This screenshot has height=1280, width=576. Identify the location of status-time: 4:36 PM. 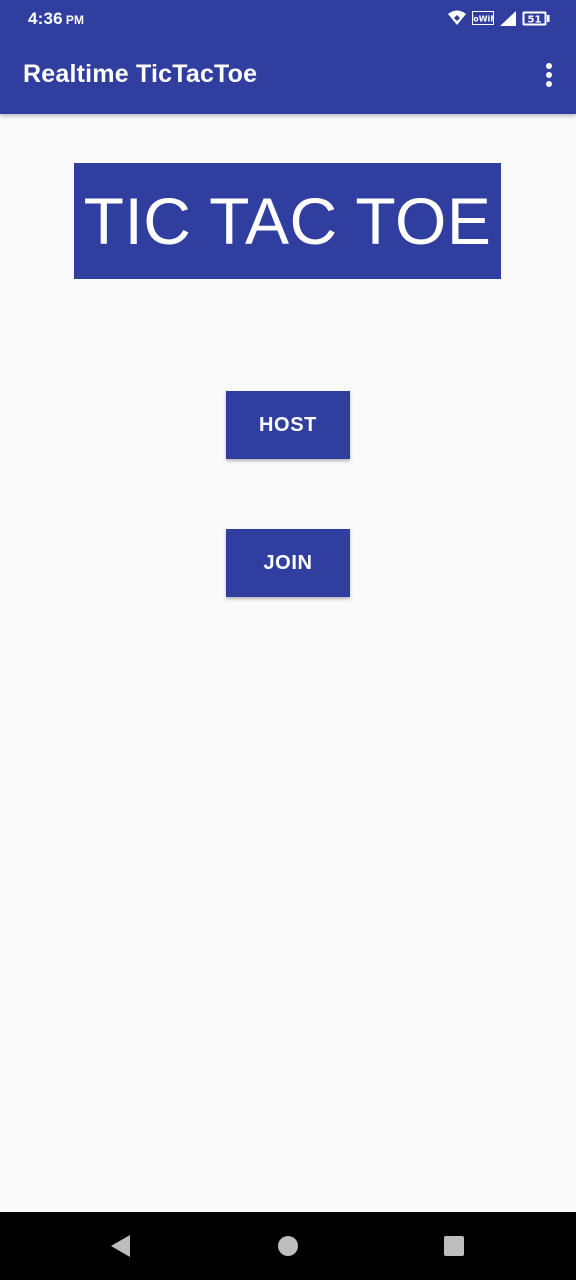
(56, 19).